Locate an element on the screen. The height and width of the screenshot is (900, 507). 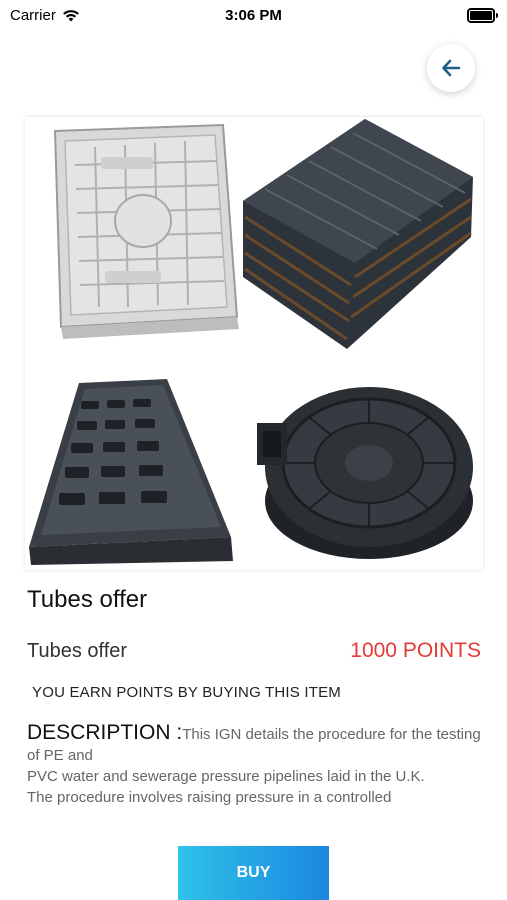
back-button is located at coordinates (451, 68).